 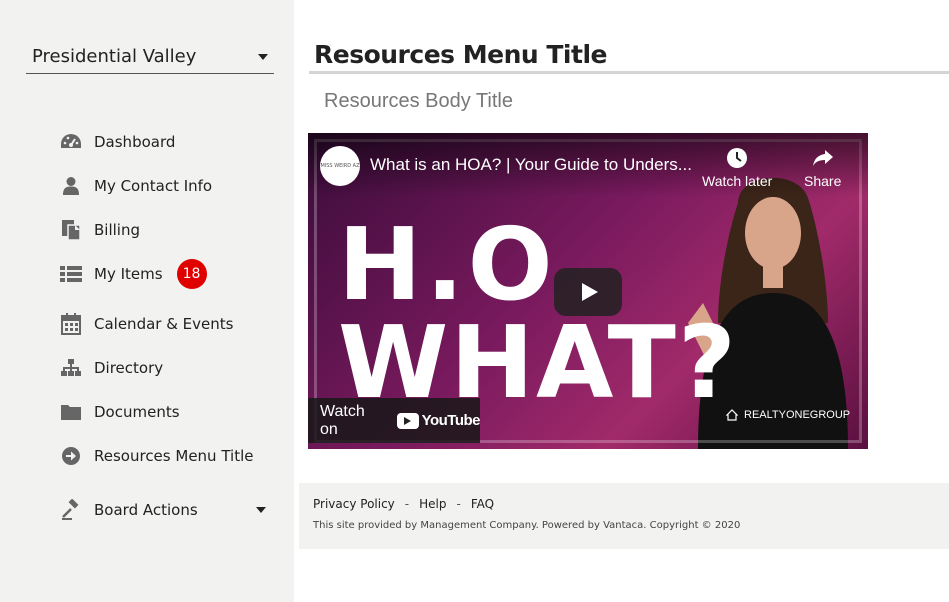 What do you see at coordinates (135, 142) in the screenshot?
I see `sidebar-item-label: Dashboard` at bounding box center [135, 142].